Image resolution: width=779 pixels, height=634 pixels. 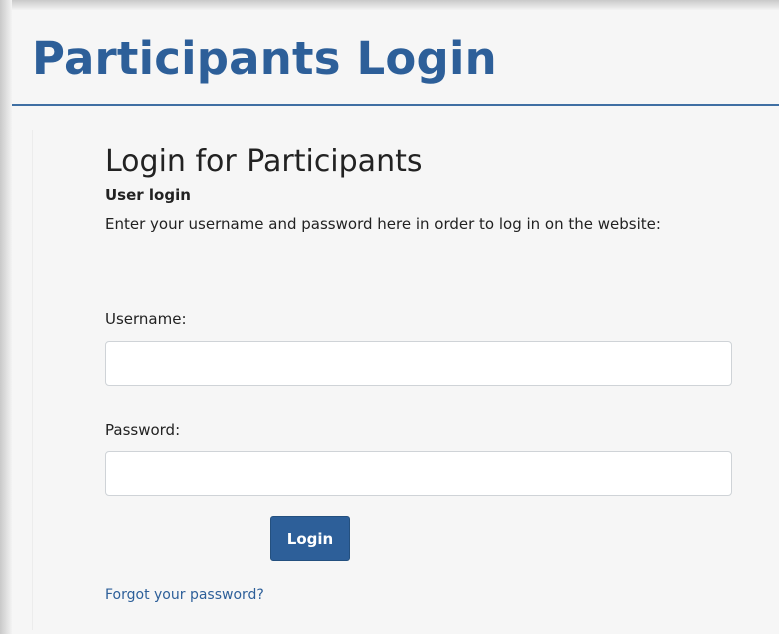 I want to click on login-heading: Login for Participants, so click(x=264, y=161).